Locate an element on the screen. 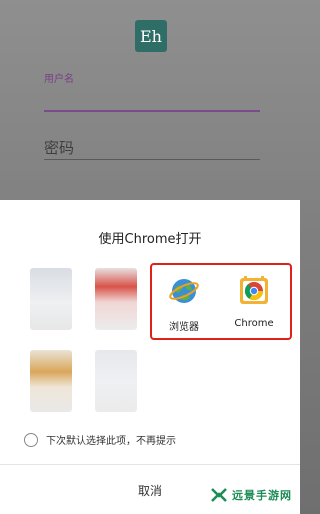  username-field is located at coordinates (152, 111).